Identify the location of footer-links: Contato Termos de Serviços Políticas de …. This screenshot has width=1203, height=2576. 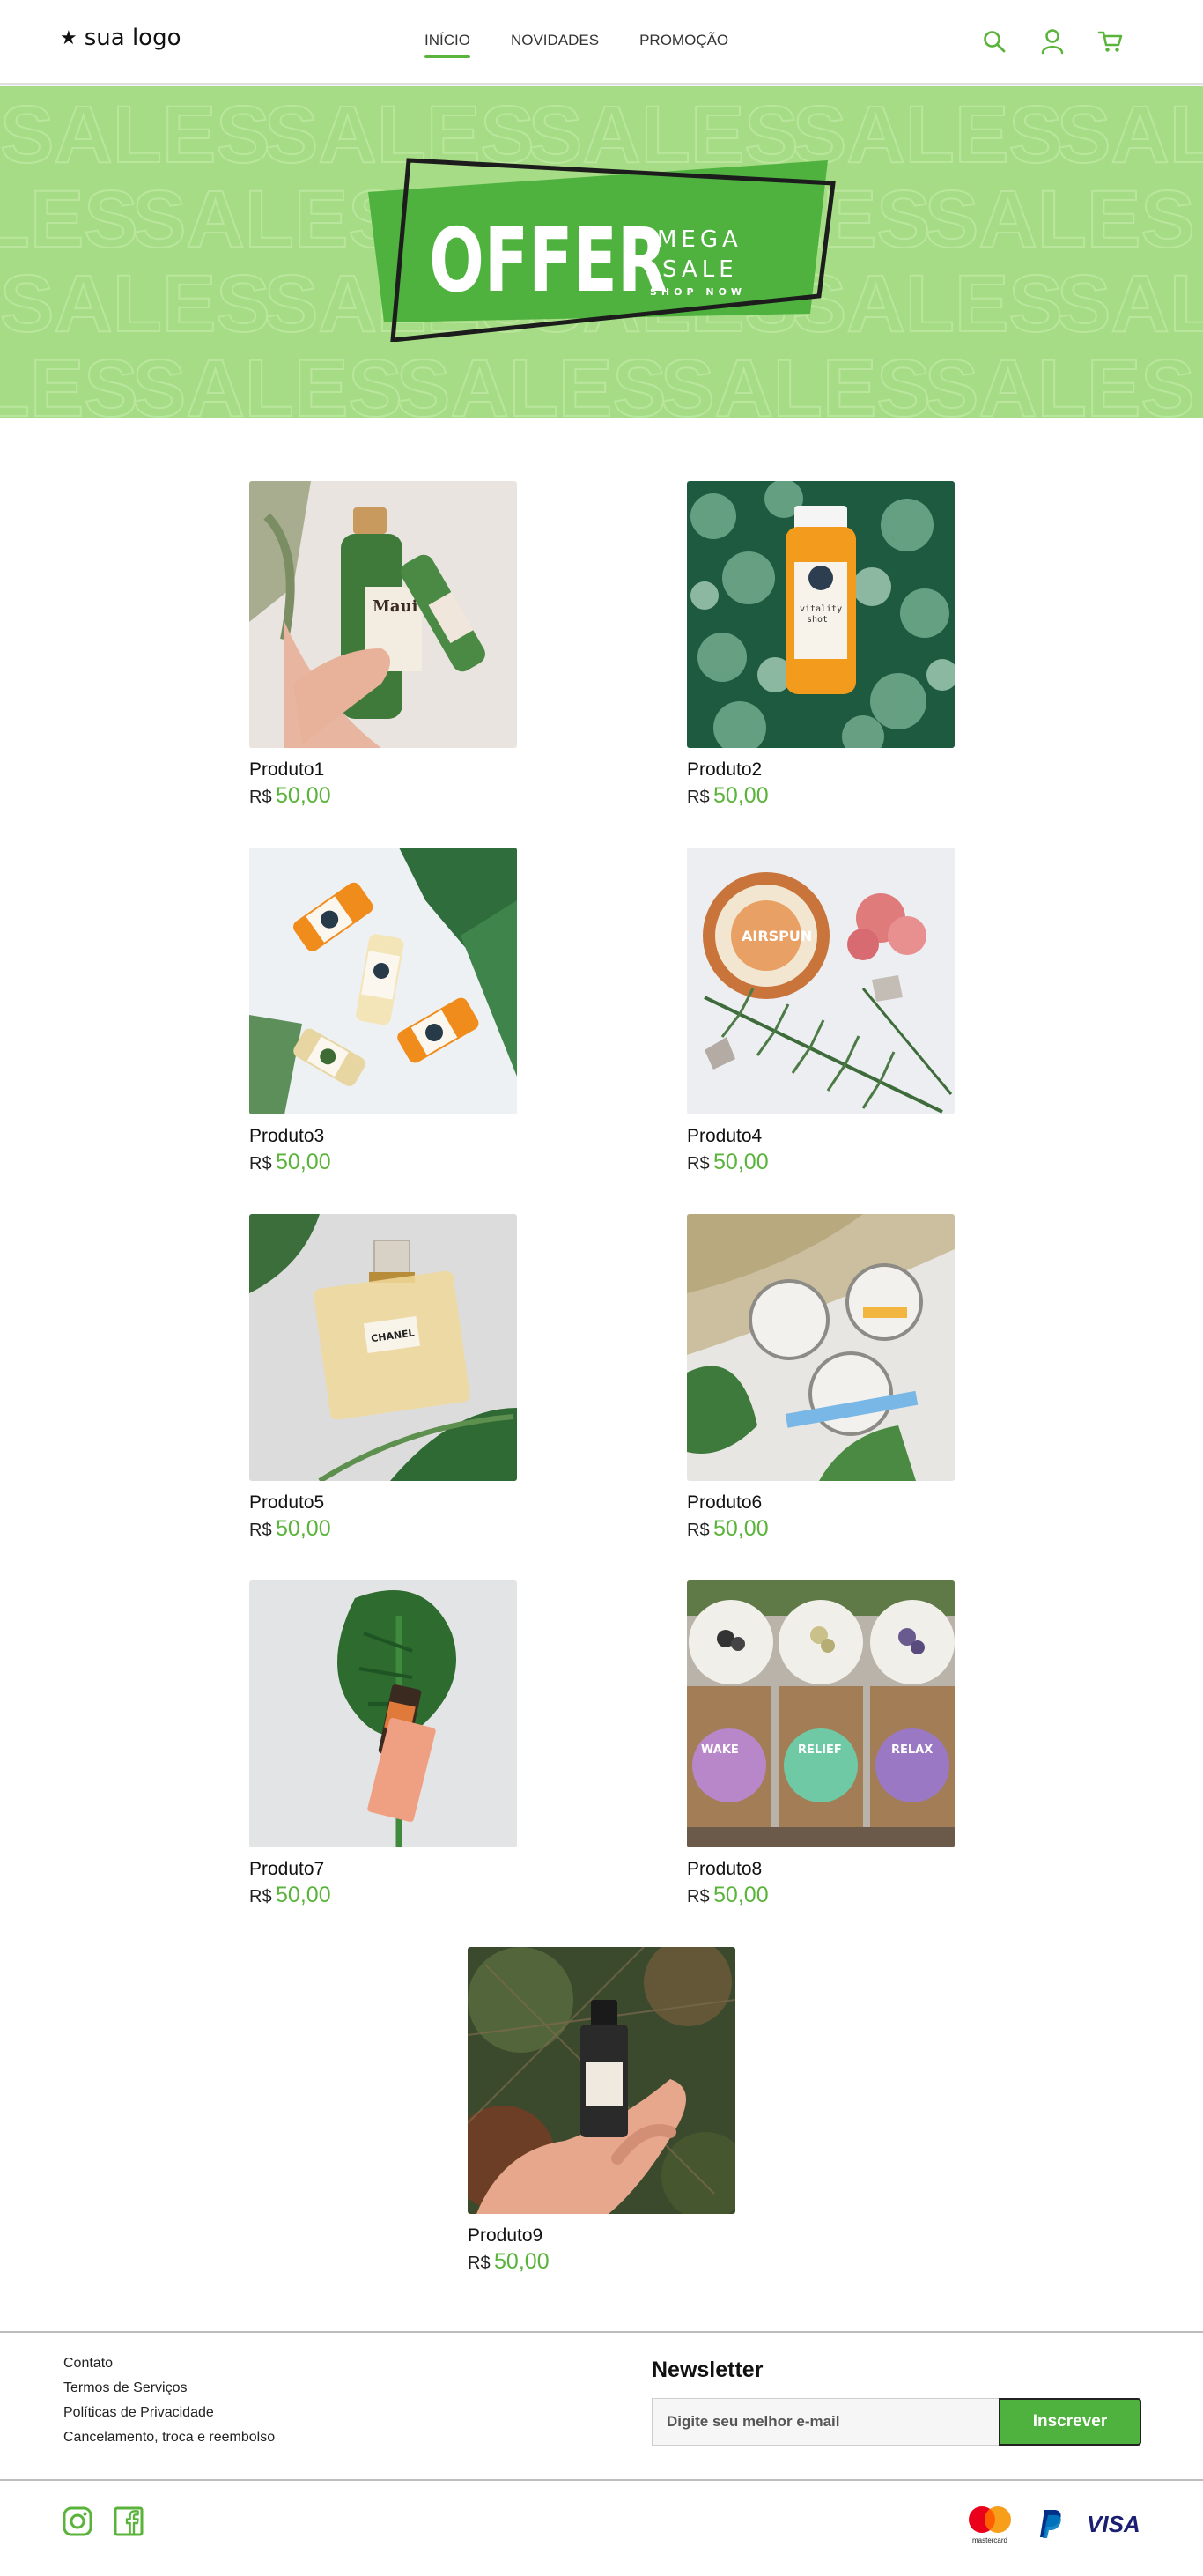
(169, 2401).